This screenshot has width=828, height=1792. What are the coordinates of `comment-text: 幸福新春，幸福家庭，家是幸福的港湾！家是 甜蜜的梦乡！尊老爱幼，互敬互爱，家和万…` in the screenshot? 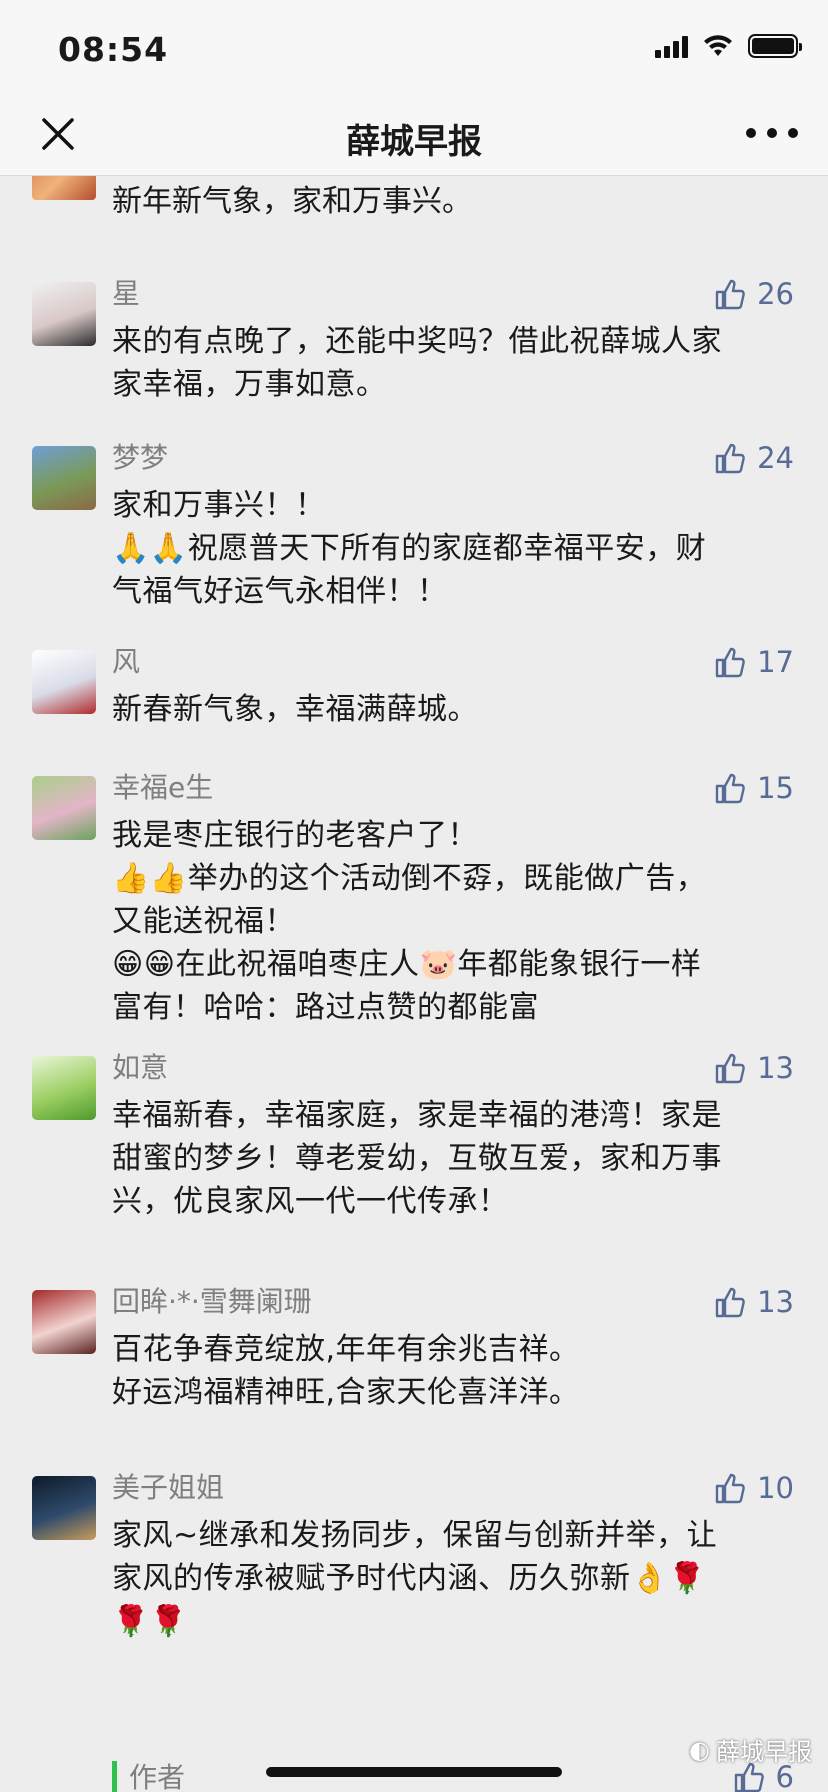 It's located at (417, 1158).